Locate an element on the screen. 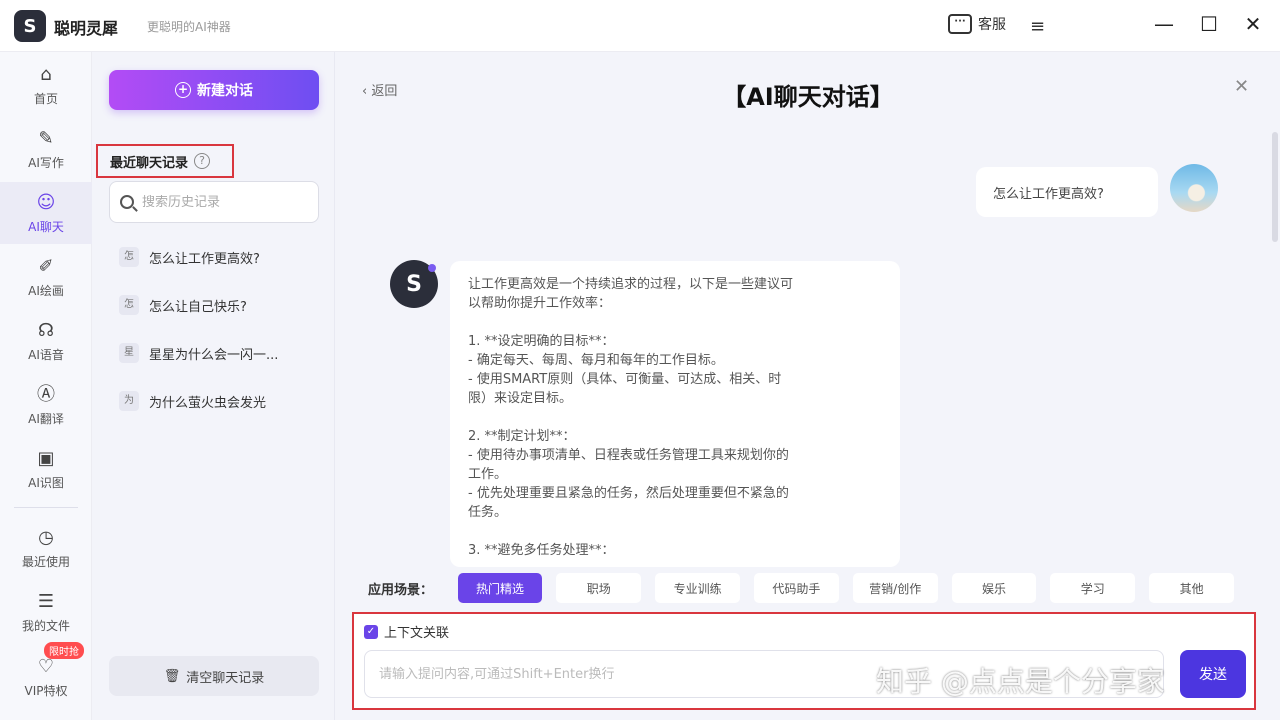 The height and width of the screenshot is (720, 1280). scene-tab-training: 专业训练 is located at coordinates (697, 588).